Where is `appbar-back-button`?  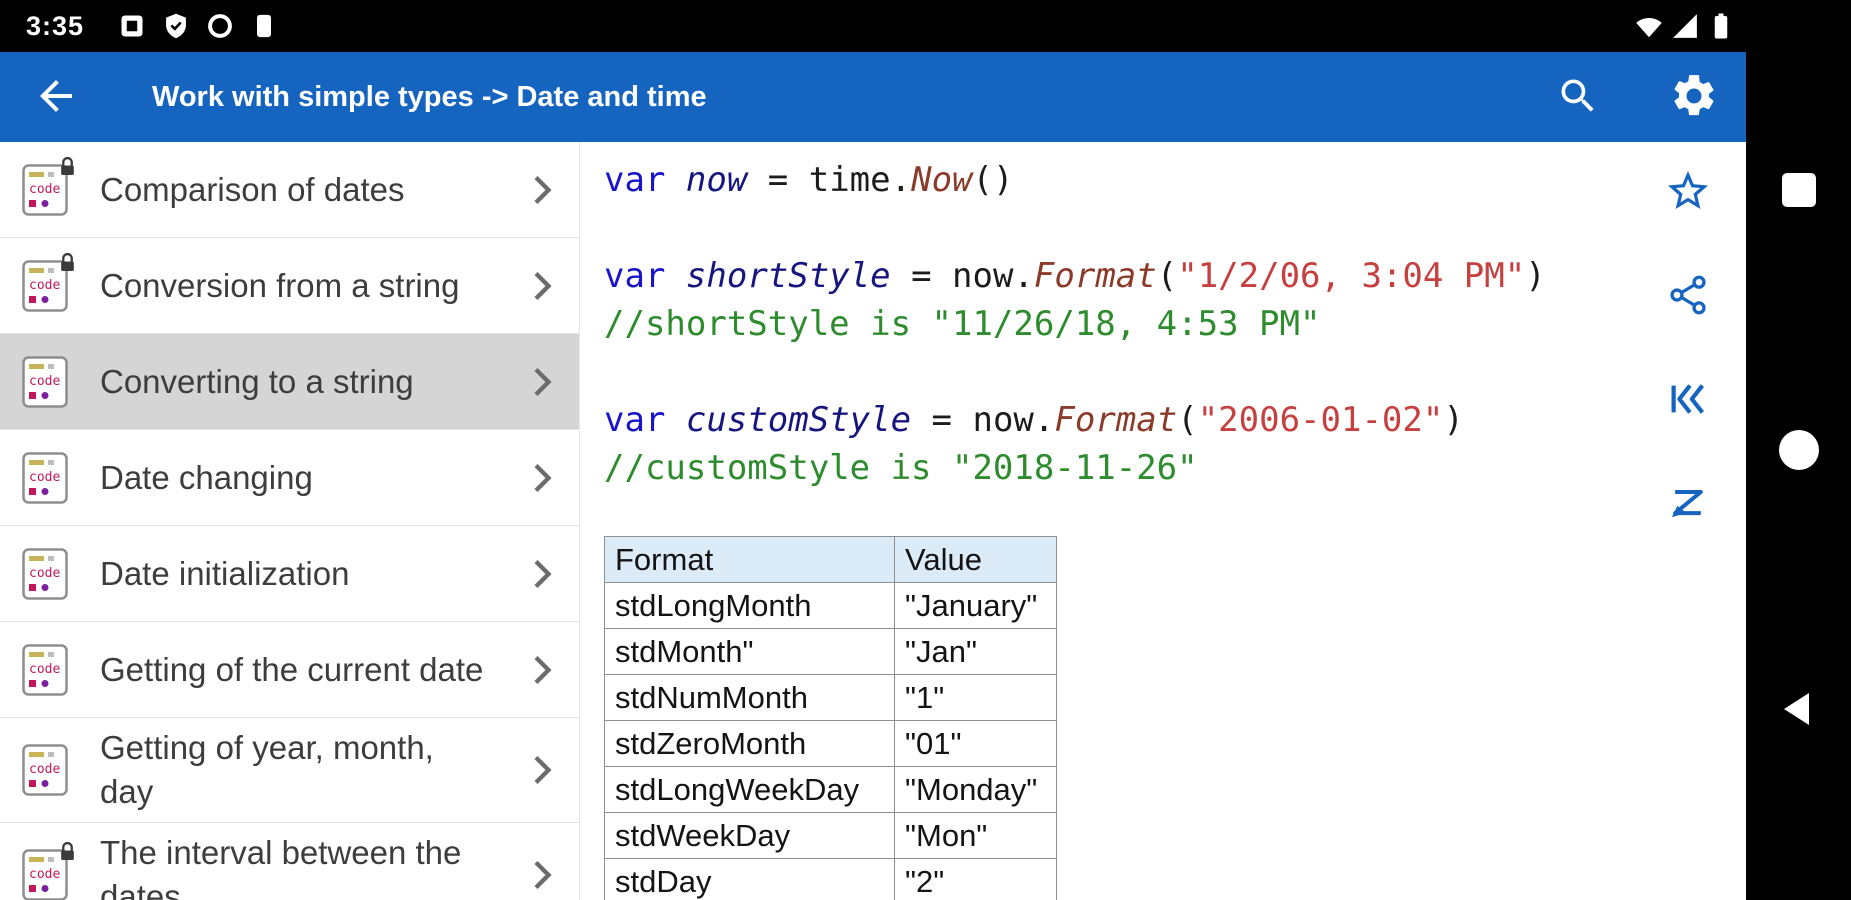
appbar-back-button is located at coordinates (56, 97).